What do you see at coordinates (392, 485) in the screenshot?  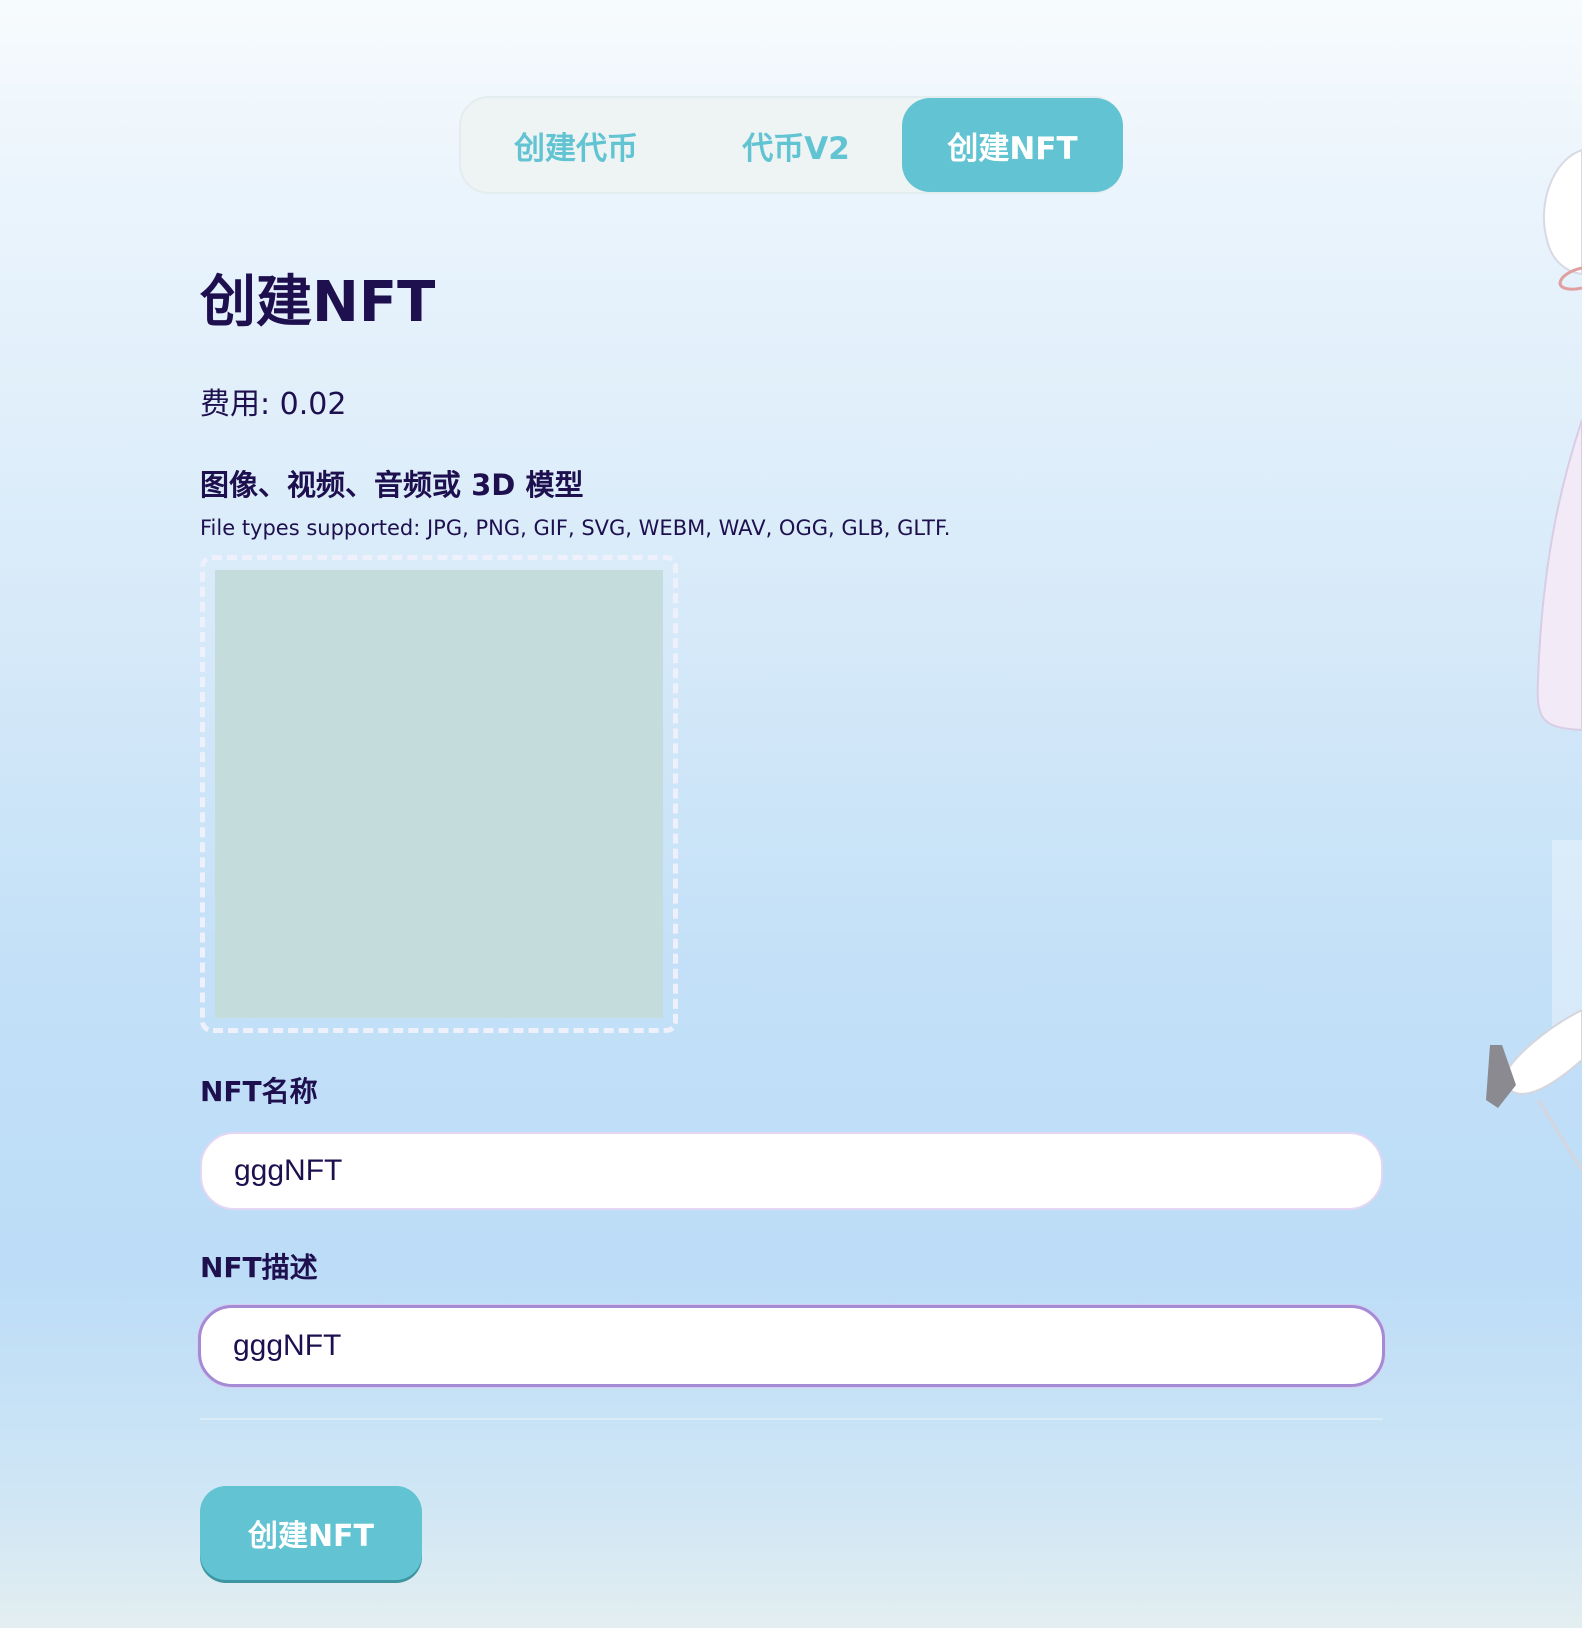 I see `media-heading: 图像、视频、音频或 3D 模型` at bounding box center [392, 485].